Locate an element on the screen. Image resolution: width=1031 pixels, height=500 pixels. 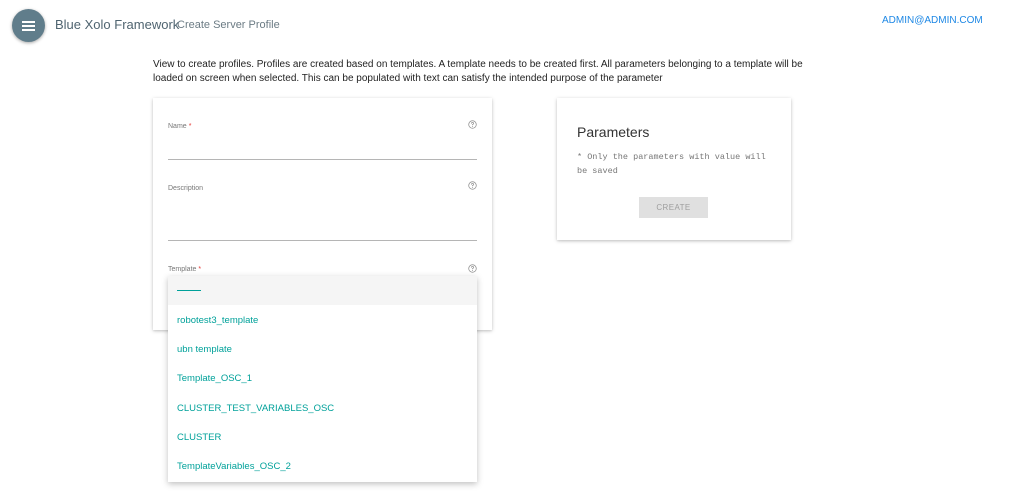
name-label: Name * is located at coordinates (179, 126).